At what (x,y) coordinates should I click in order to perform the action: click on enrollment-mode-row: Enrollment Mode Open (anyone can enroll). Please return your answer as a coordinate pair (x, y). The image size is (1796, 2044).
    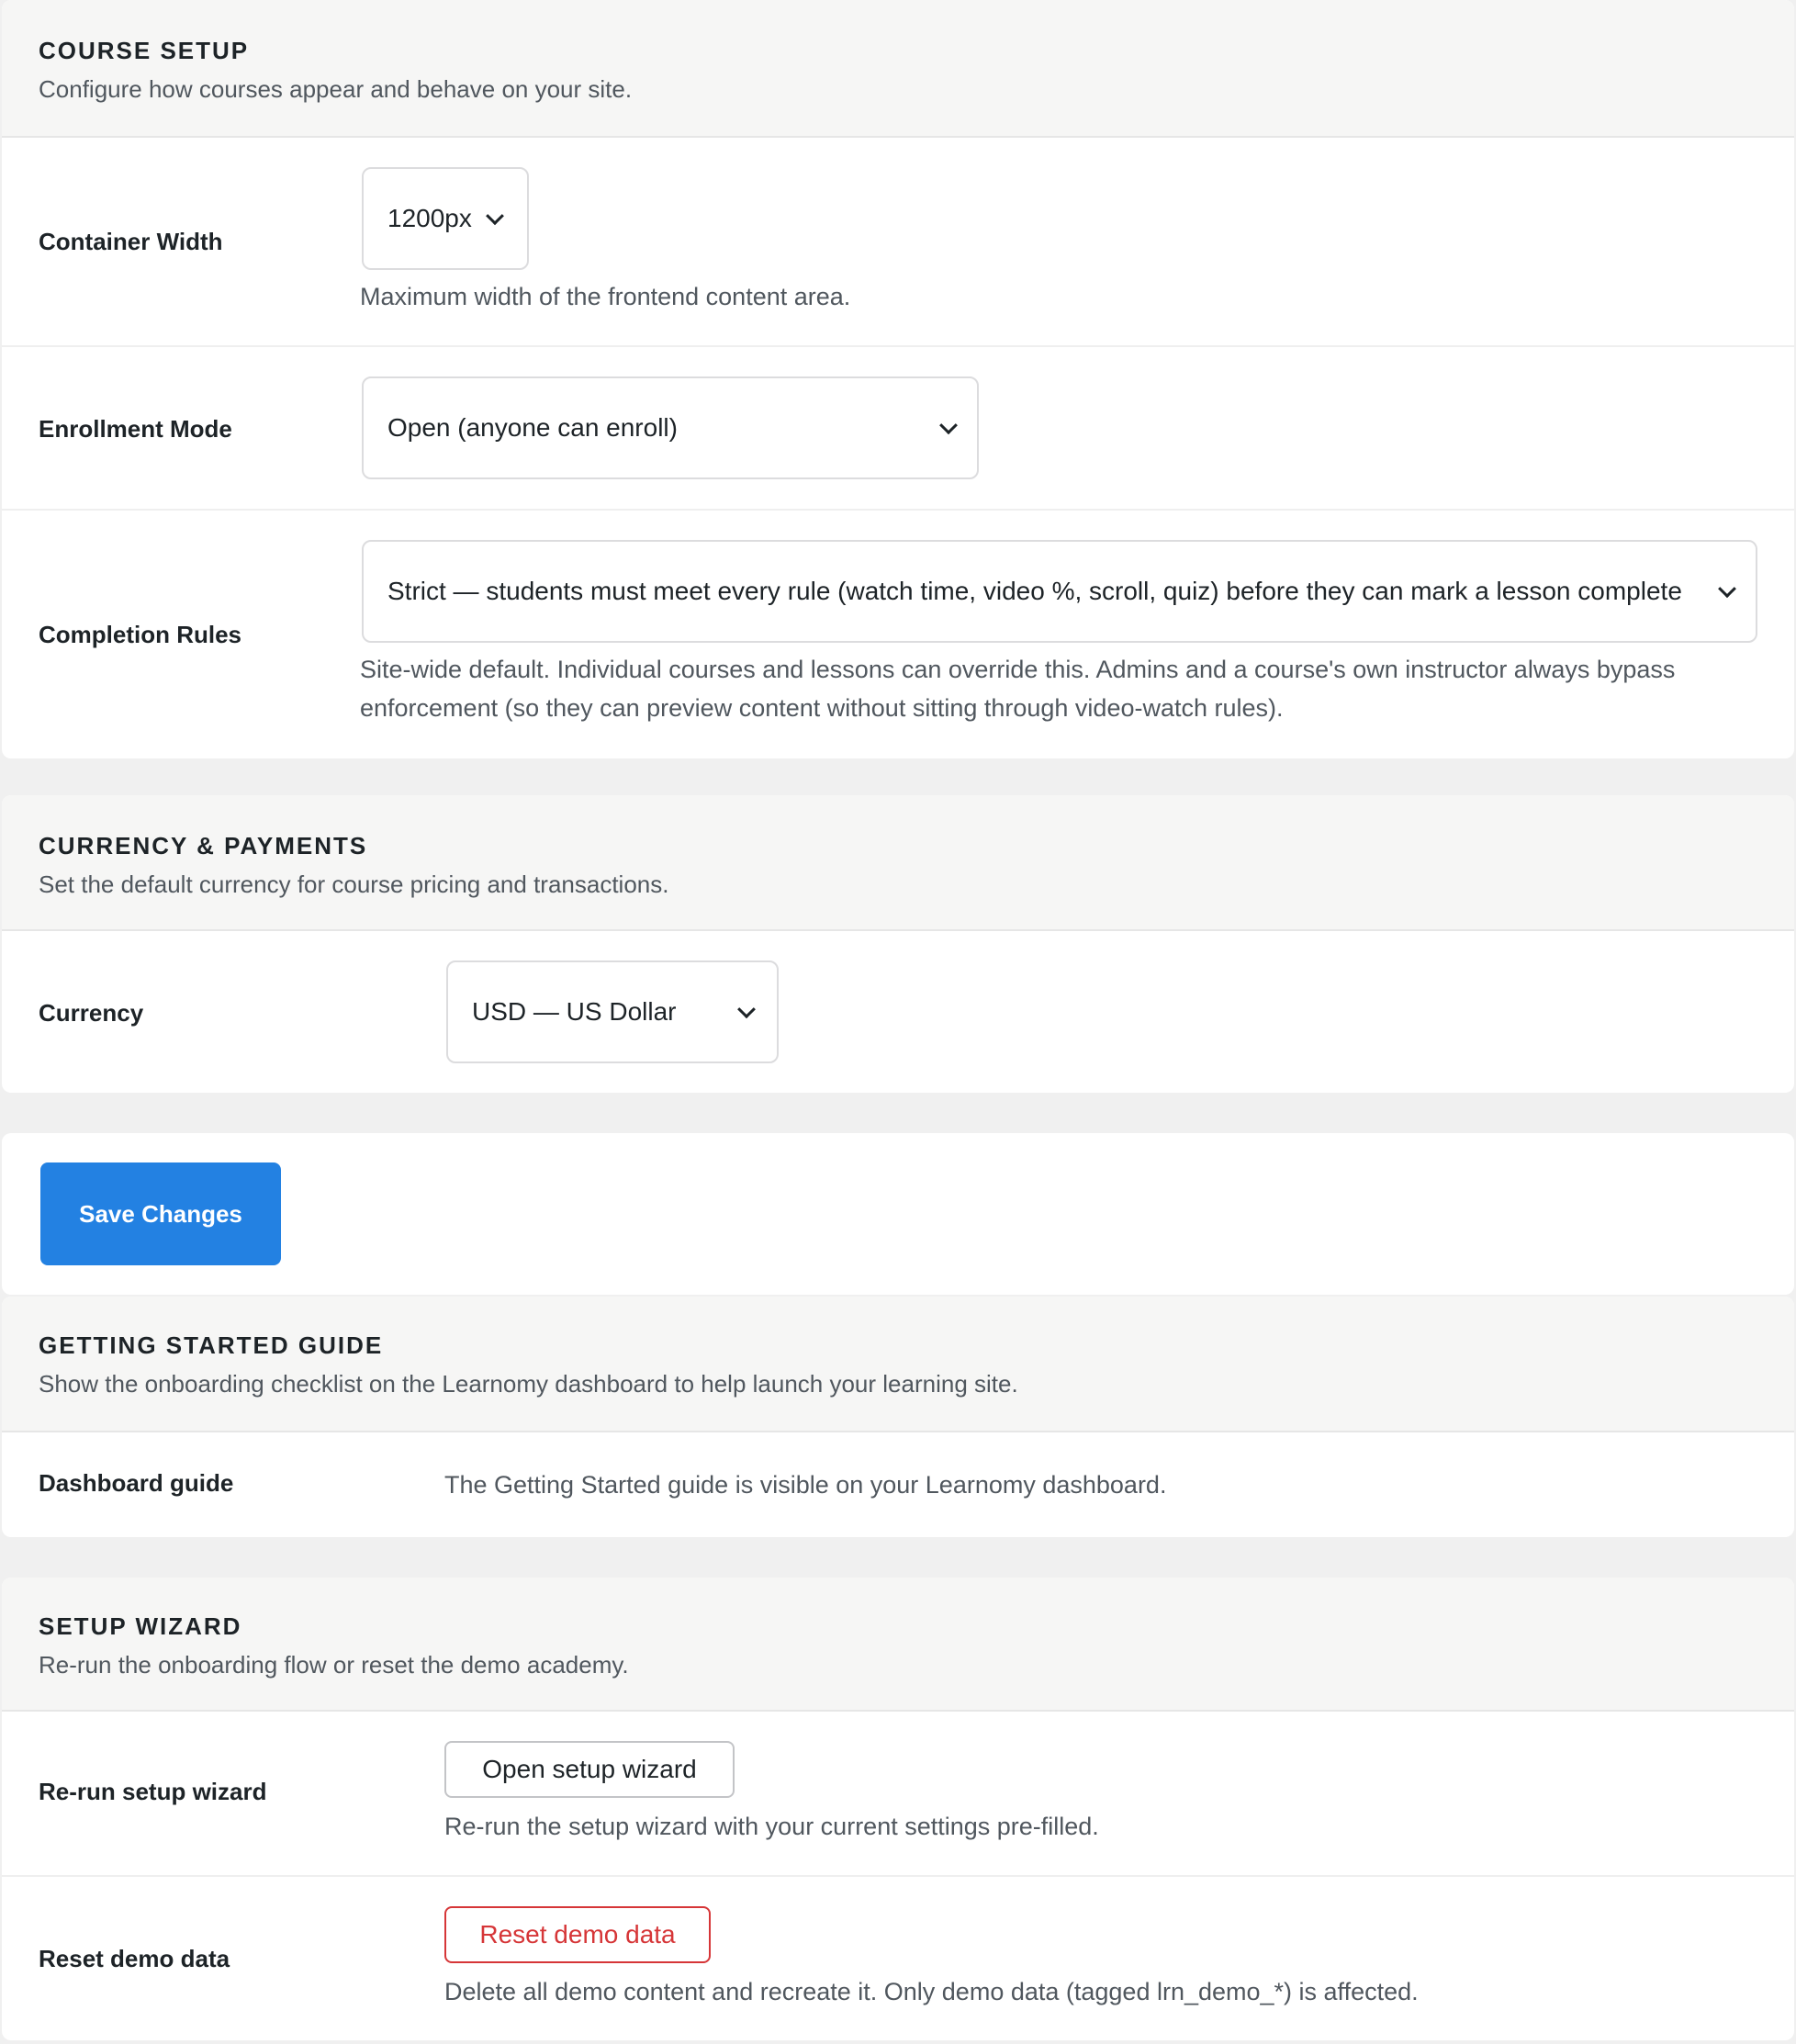
    Looking at the image, I should click on (898, 429).